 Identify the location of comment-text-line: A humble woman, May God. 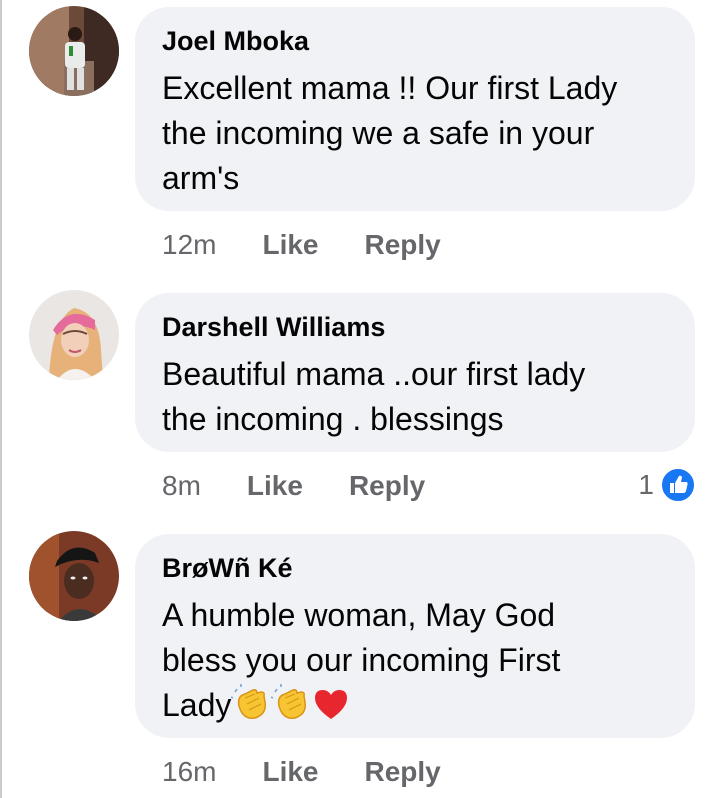
(359, 615).